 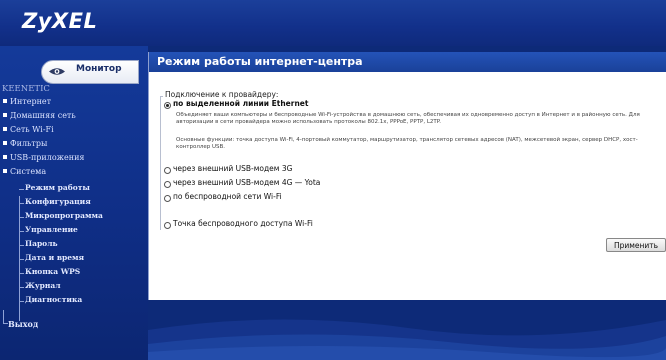 What do you see at coordinates (31, 101) in the screenshot?
I see `sidebar-item-label: Интернет` at bounding box center [31, 101].